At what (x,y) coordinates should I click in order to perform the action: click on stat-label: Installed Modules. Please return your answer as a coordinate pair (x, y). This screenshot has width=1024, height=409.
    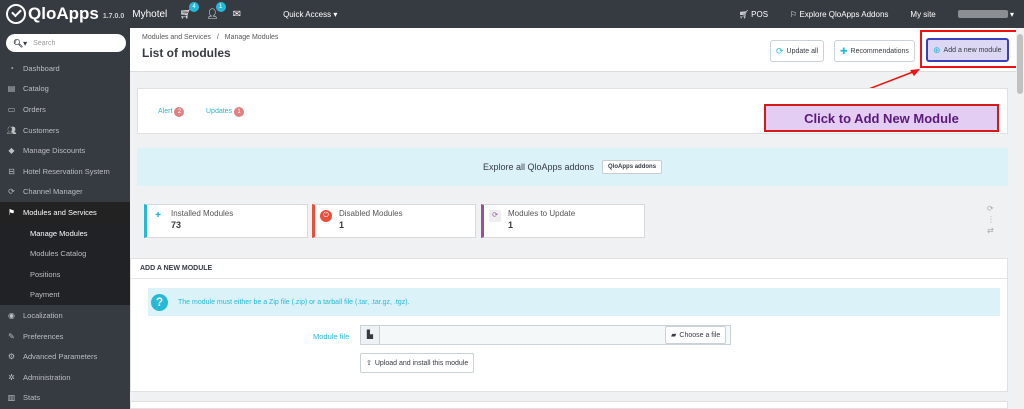
    Looking at the image, I should click on (202, 213).